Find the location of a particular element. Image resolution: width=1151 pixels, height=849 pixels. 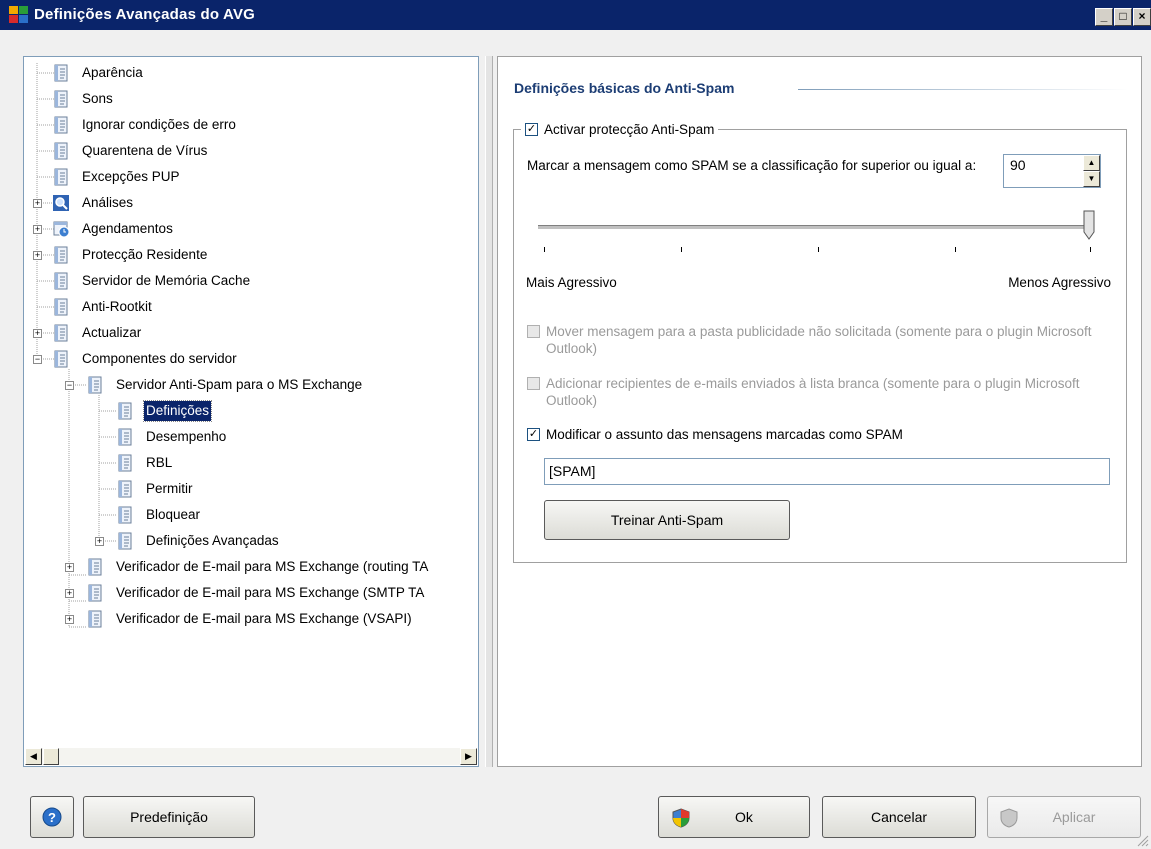

minimize-button: _ is located at coordinates (1104, 17).